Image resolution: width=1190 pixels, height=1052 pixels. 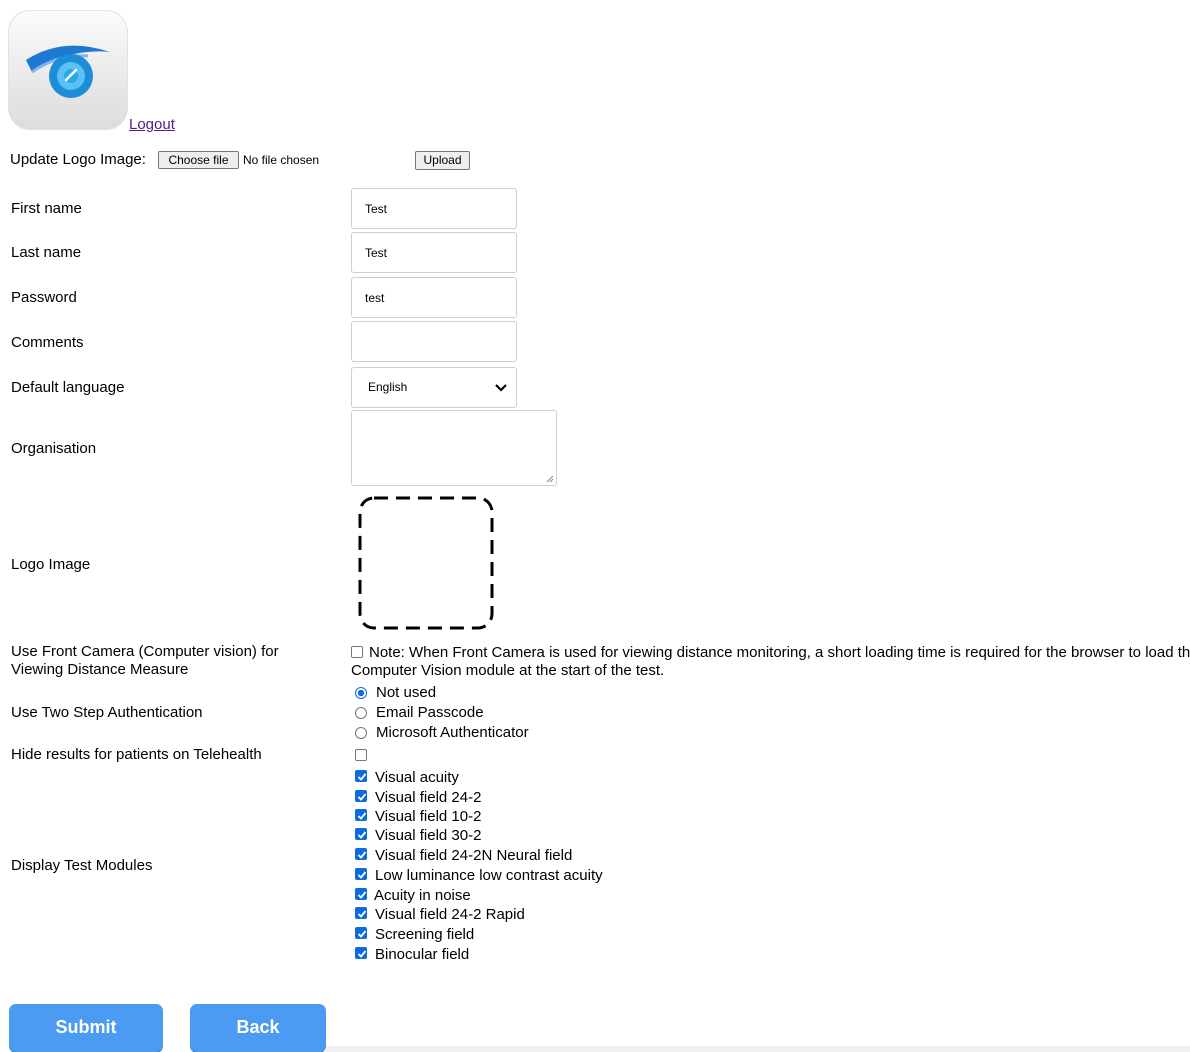 I want to click on default-language-select: English, so click(x=434, y=387).